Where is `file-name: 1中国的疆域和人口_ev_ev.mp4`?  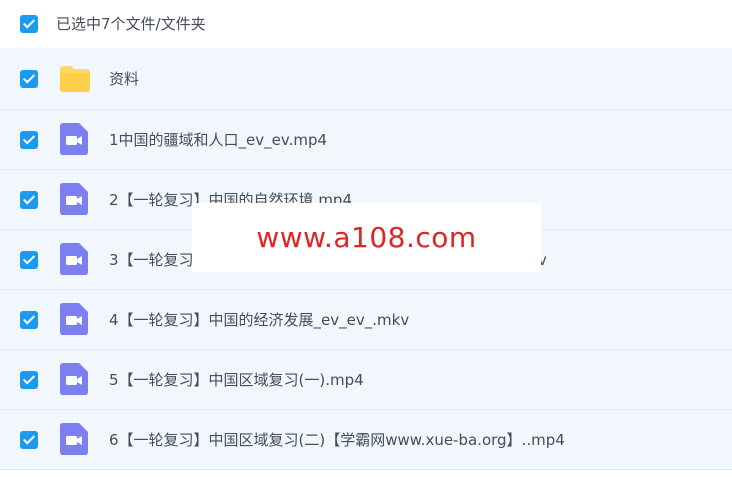
file-name: 1中国的疆域和人口_ev_ev.mp4 is located at coordinates (218, 140).